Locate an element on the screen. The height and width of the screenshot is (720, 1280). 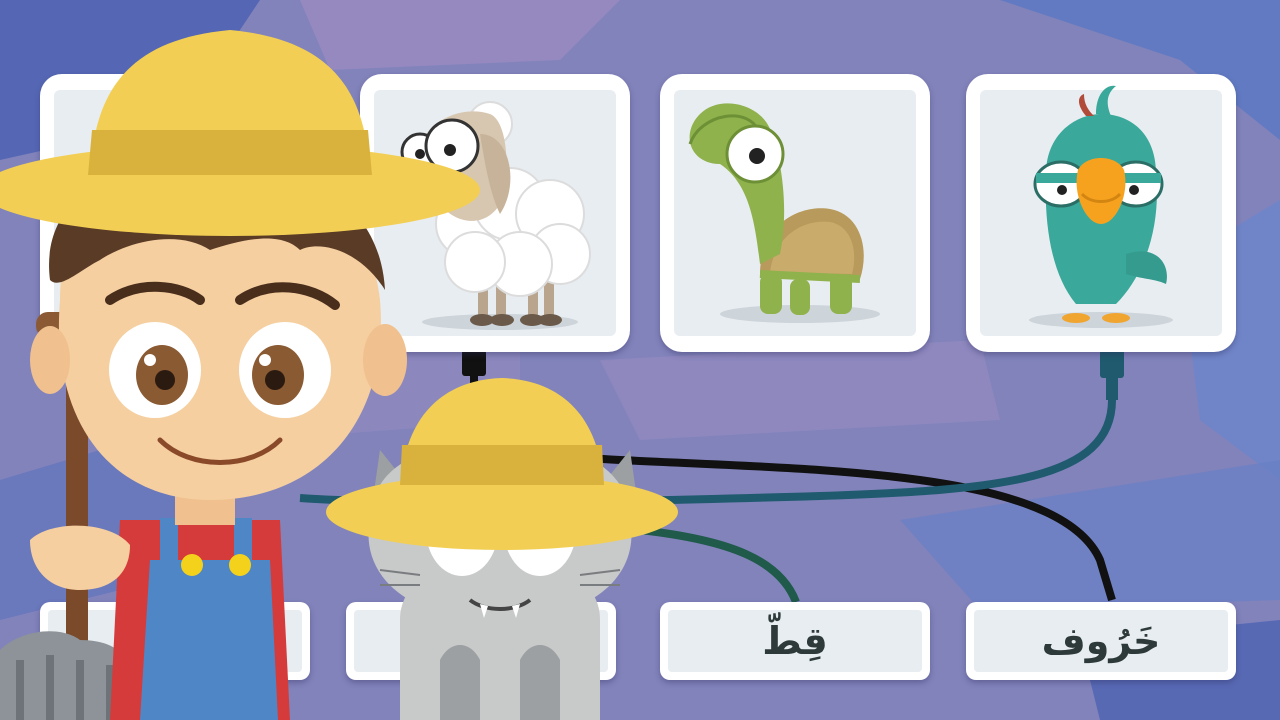
word-label: بَقَرة is located at coordinates (175, 641).